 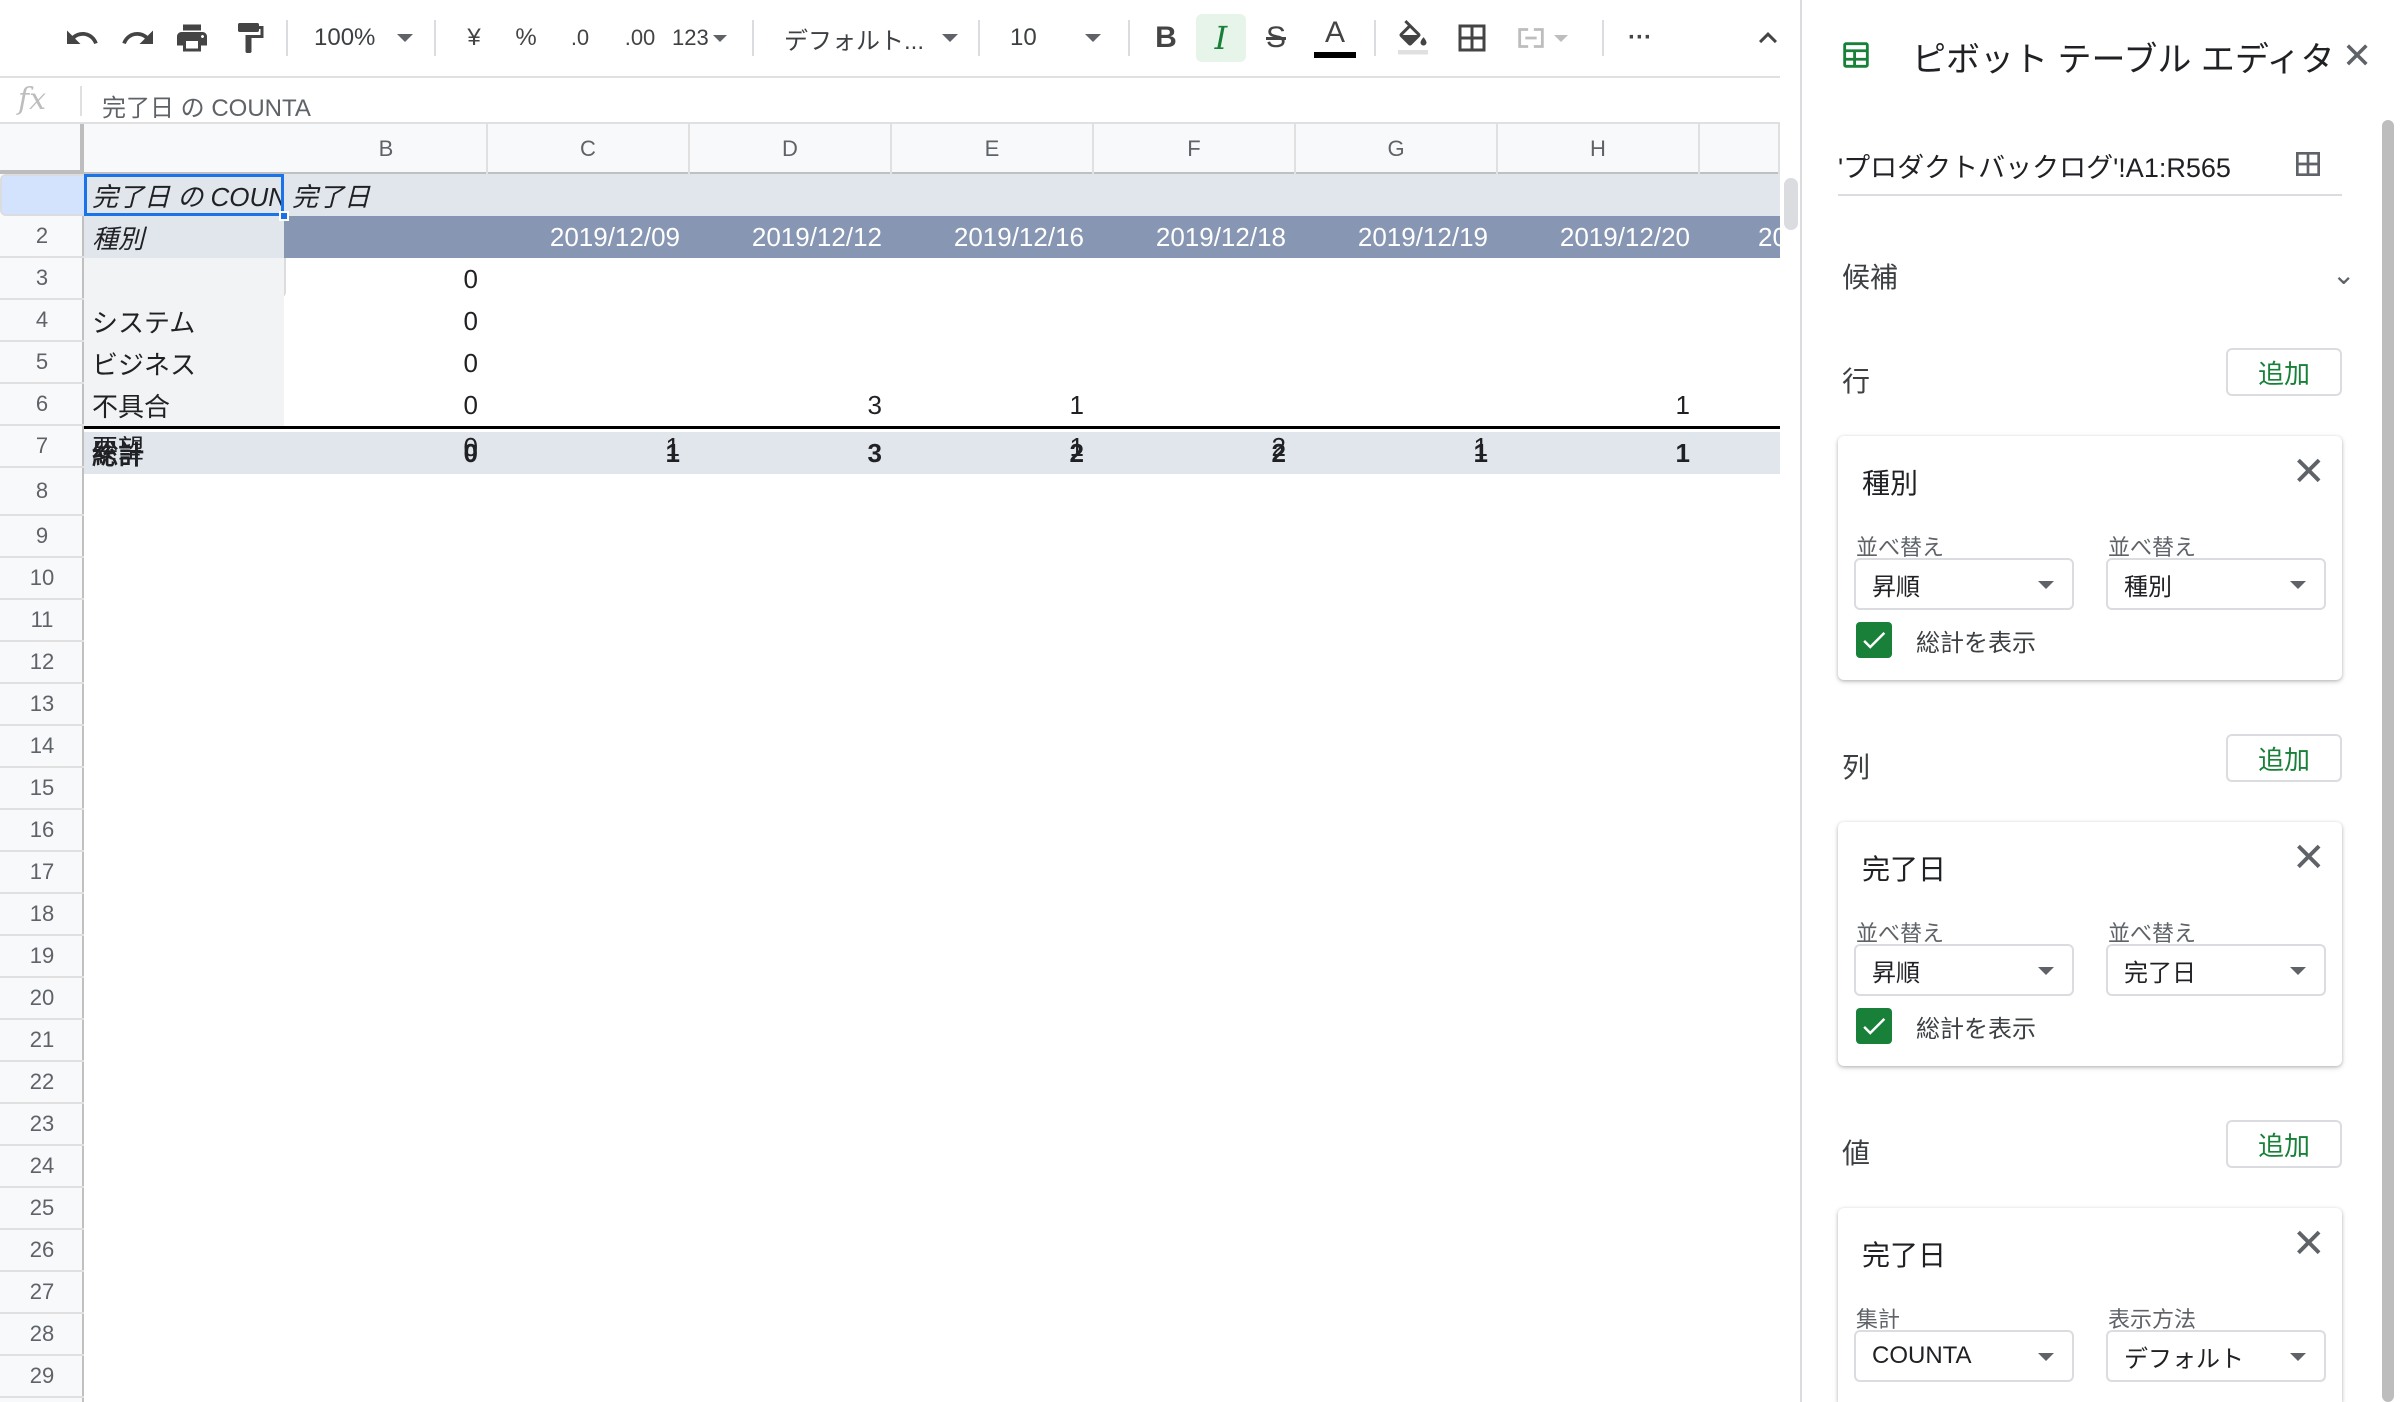 I want to click on row-header-9: 9, so click(x=42, y=537).